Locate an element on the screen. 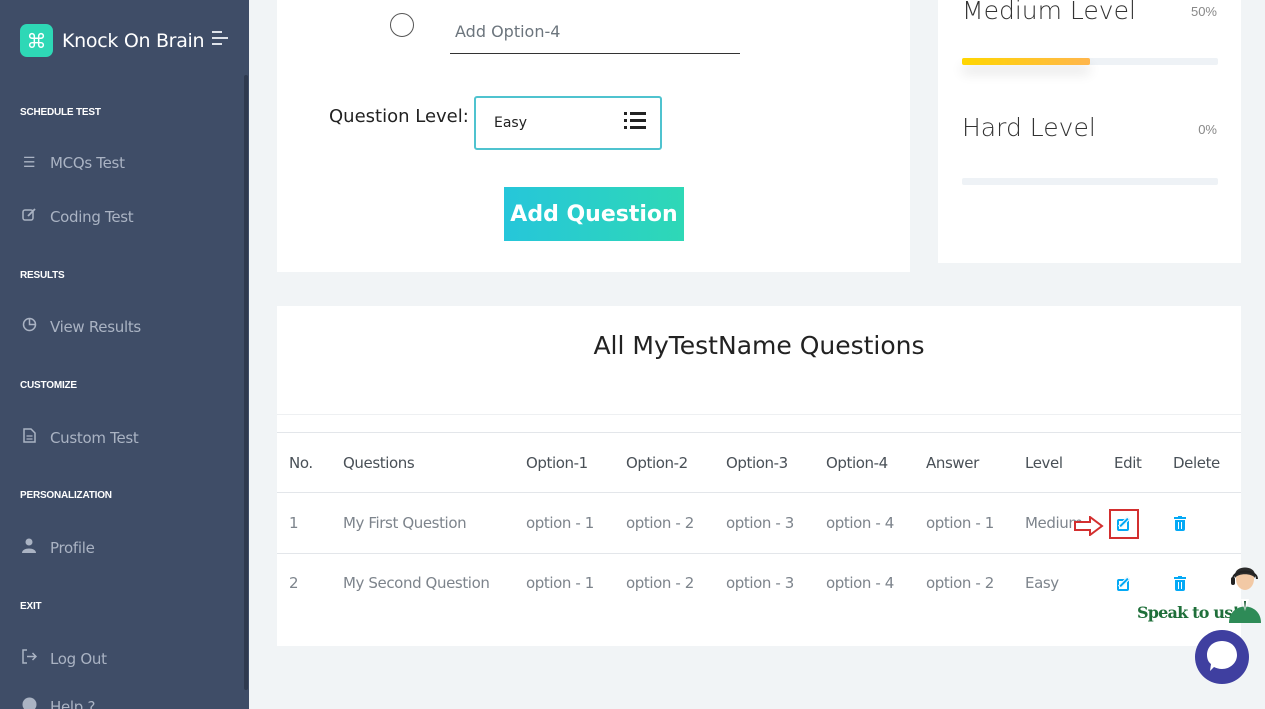 Image resolution: width=1265 pixels, height=709 pixels. sidebar-item-label: Log Out is located at coordinates (78, 658).